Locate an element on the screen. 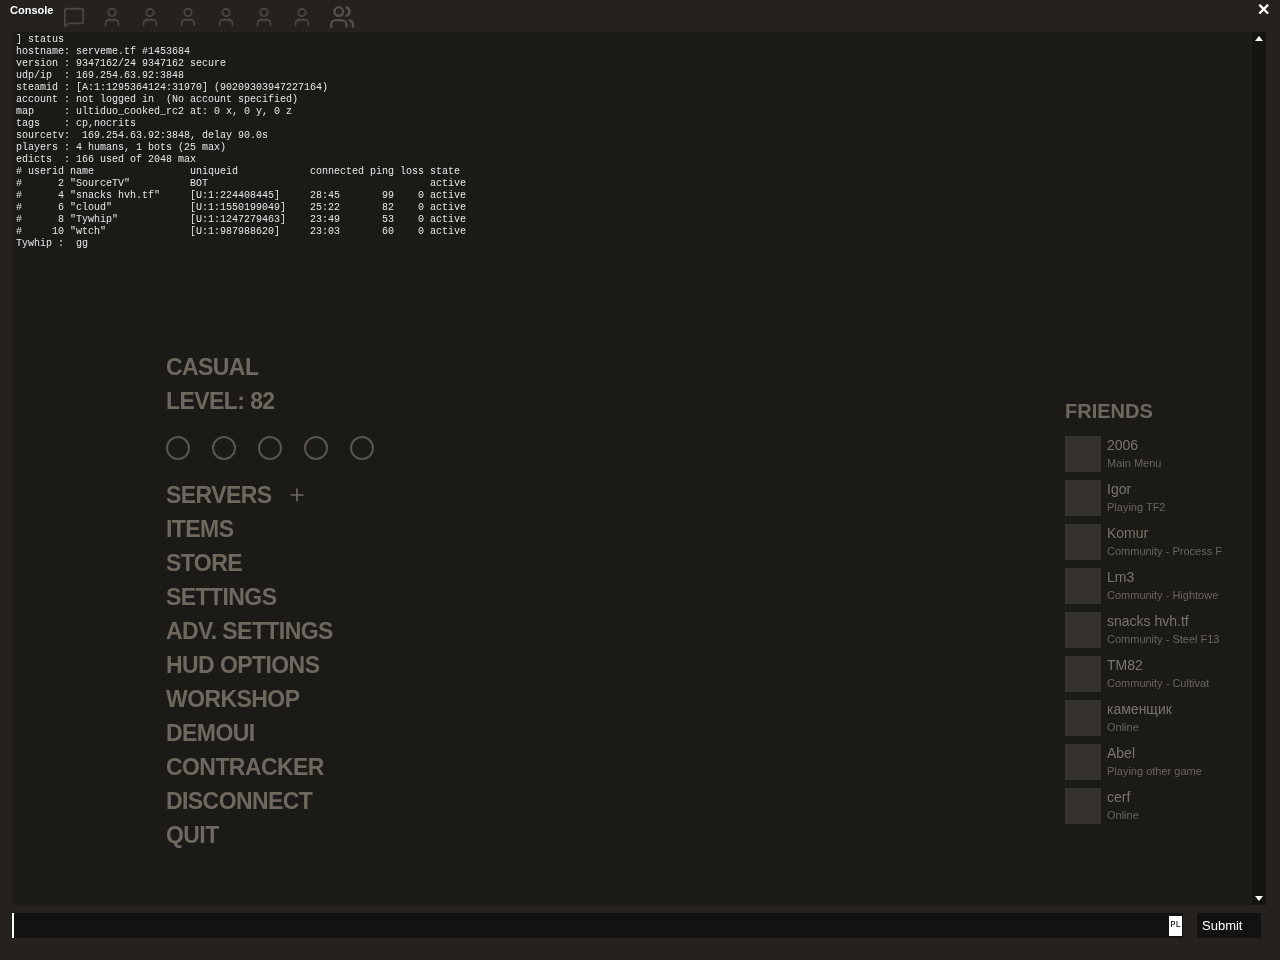 The width and height of the screenshot is (1280, 960). console-line: # 4 "snacks hvh.tf" [U:1:224408445] 28:45 99 0 active is located at coordinates (241, 196).